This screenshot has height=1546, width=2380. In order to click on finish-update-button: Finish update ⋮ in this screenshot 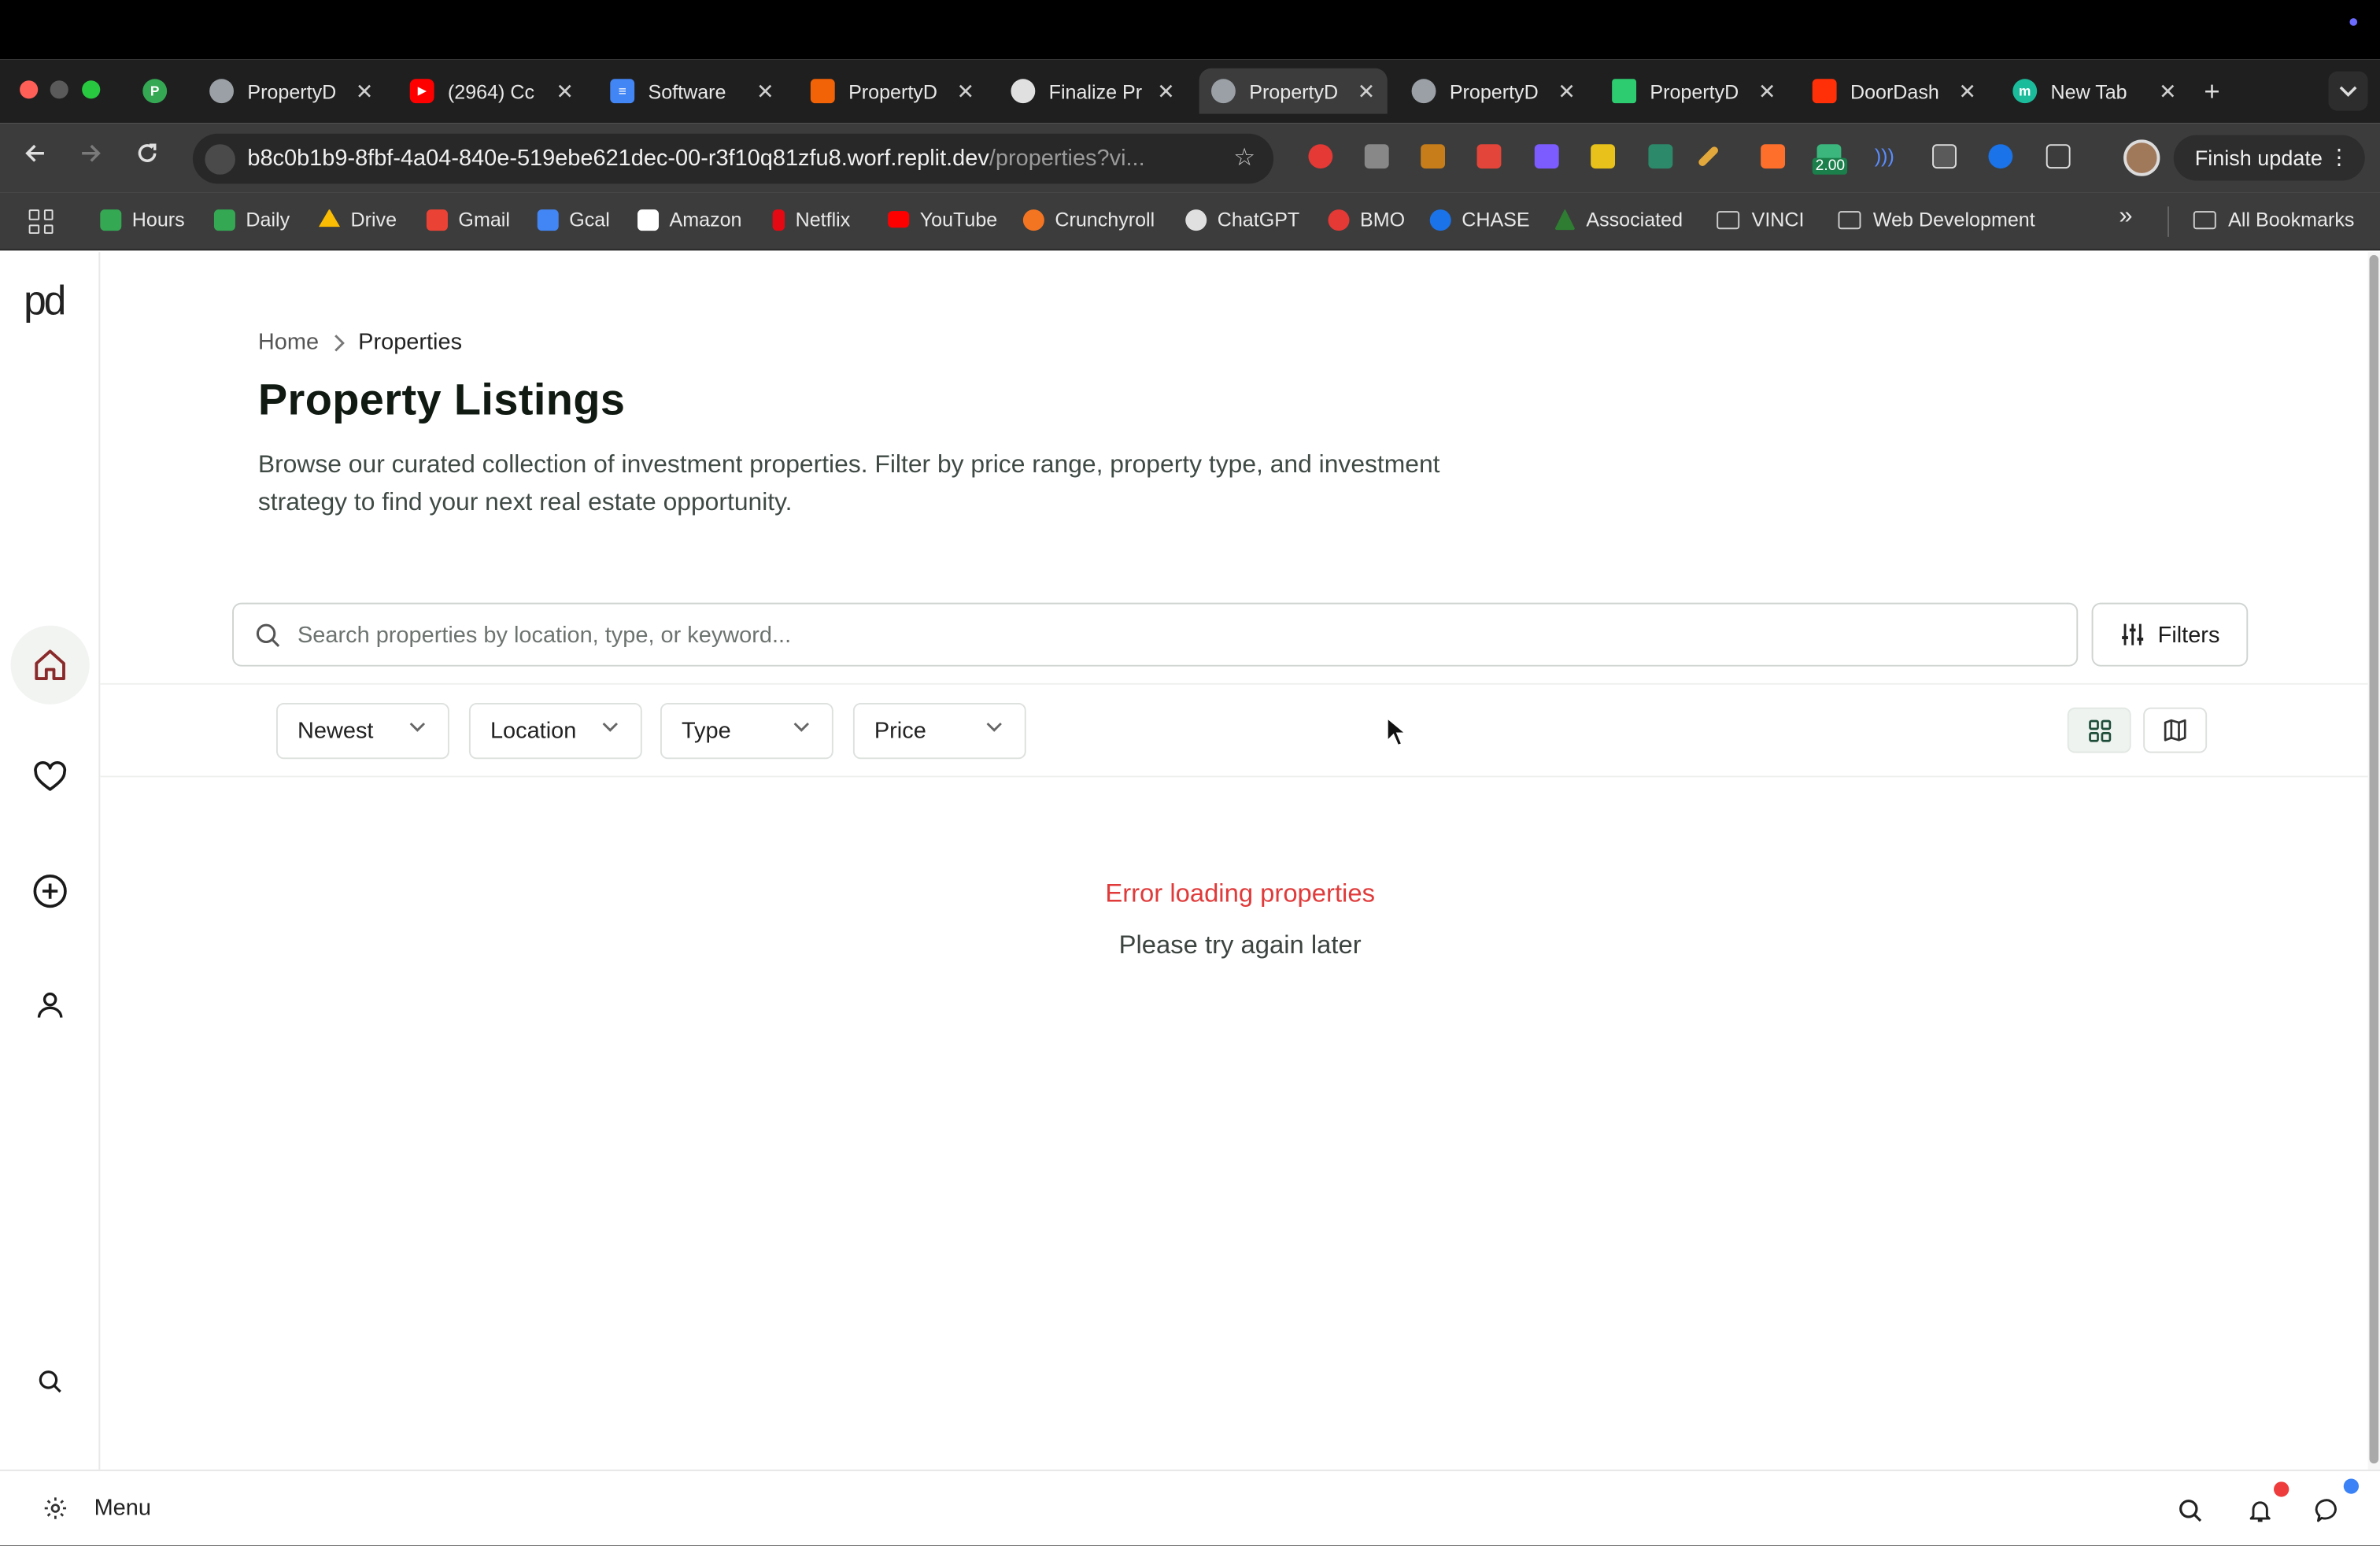, I will do `click(2269, 158)`.